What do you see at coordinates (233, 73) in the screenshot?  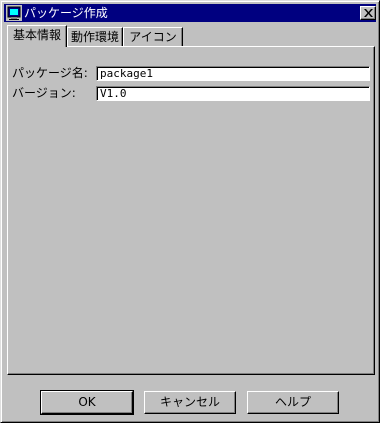 I see `package-name-field: package1` at bounding box center [233, 73].